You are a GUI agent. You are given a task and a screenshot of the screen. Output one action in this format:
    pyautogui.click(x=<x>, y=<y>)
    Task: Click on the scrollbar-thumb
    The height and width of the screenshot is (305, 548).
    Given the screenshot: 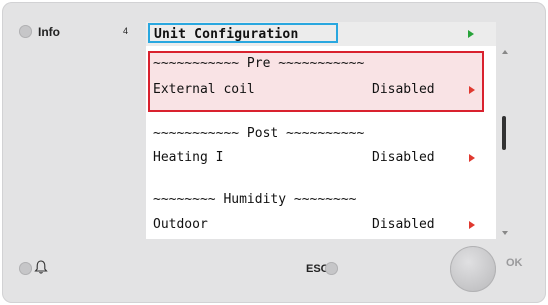 What is the action you would take?
    pyautogui.click(x=504, y=133)
    